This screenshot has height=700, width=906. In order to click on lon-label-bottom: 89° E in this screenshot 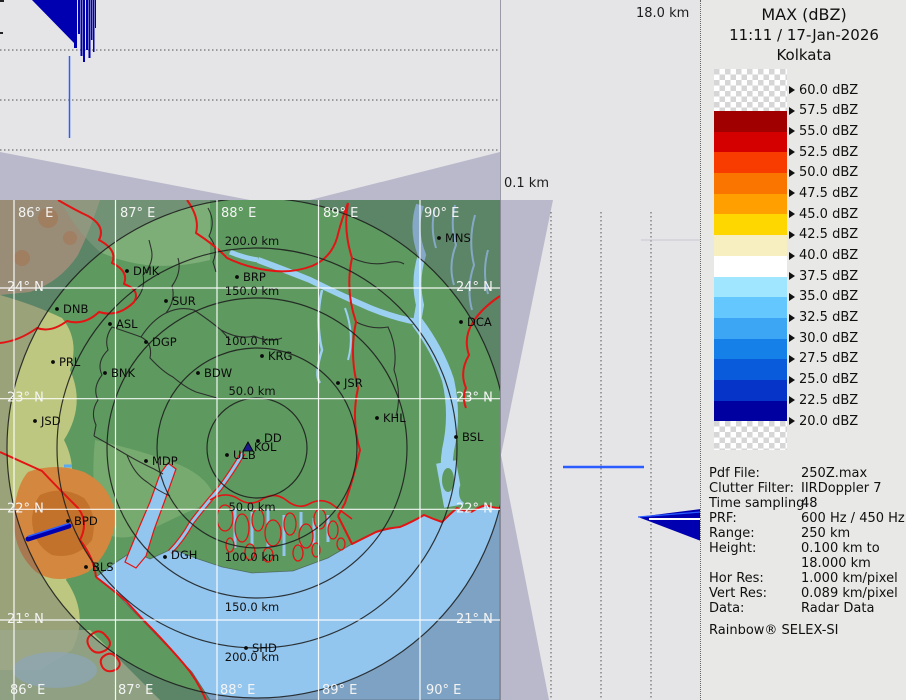, I will do `click(339, 690)`.